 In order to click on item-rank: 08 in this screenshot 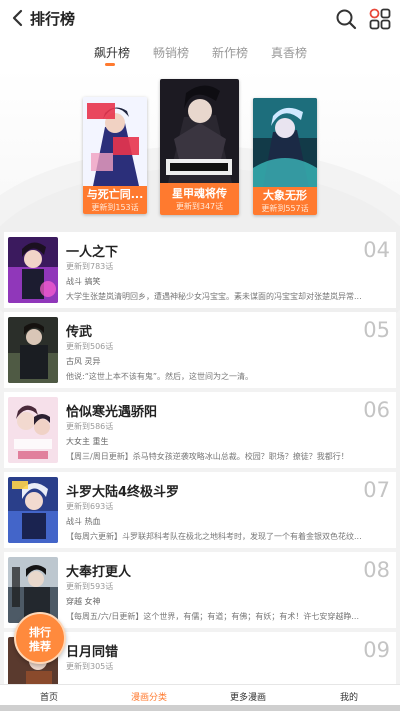, I will do `click(376, 570)`.